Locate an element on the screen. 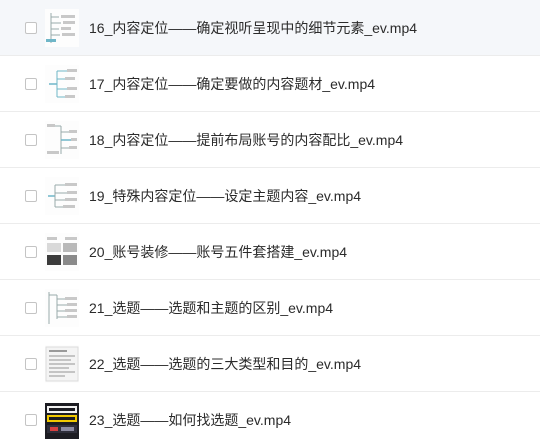 Image resolution: width=540 pixels, height=447 pixels. file-row: 23_选题——如何找选题_ev.mp4 is located at coordinates (270, 419).